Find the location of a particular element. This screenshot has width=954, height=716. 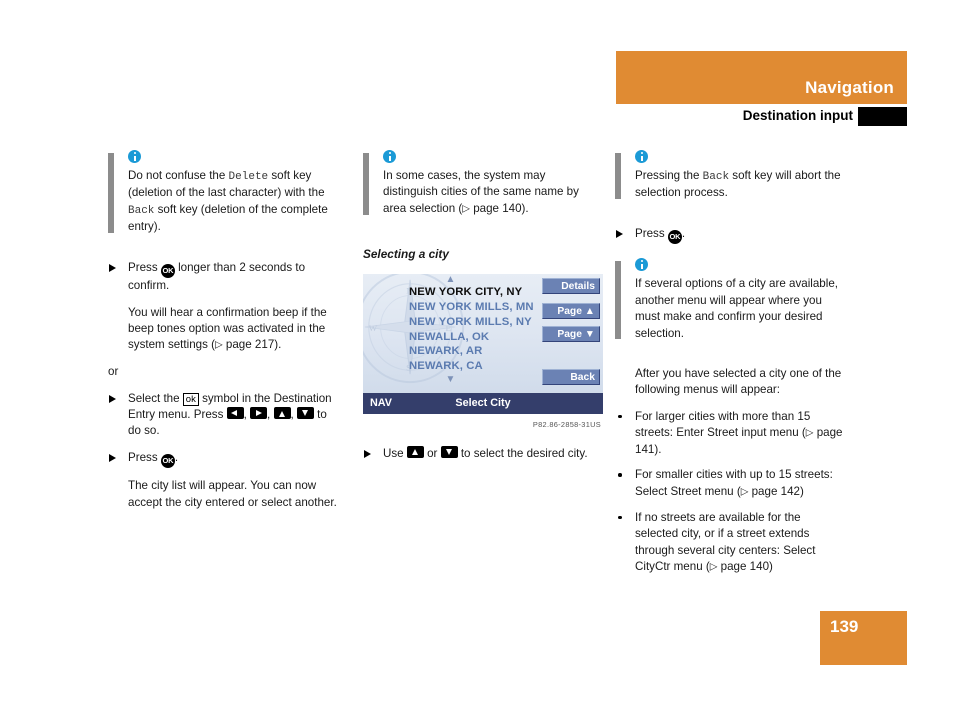

page-number-box: 139 is located at coordinates (863, 638).